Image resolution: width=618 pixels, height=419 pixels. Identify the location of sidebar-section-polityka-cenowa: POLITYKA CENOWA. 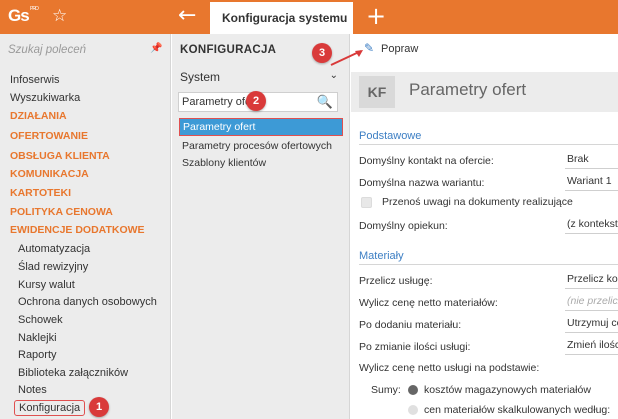
(61, 212).